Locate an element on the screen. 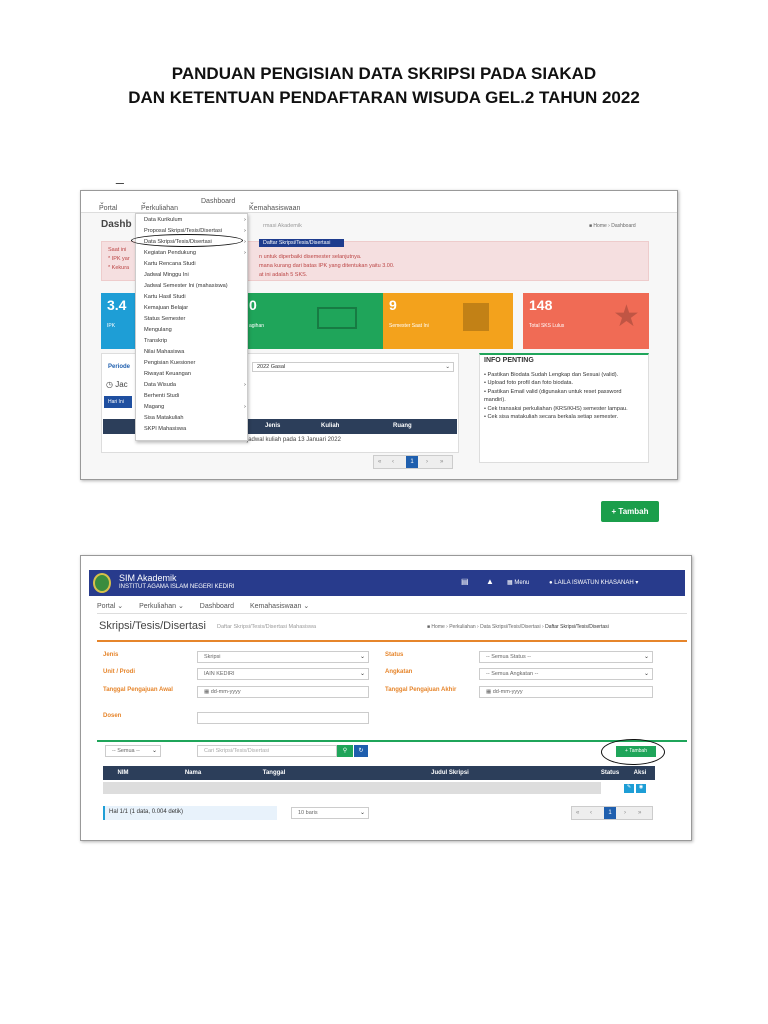 The width and height of the screenshot is (768, 1024). menu-item: Mengulang is located at coordinates (158, 330).